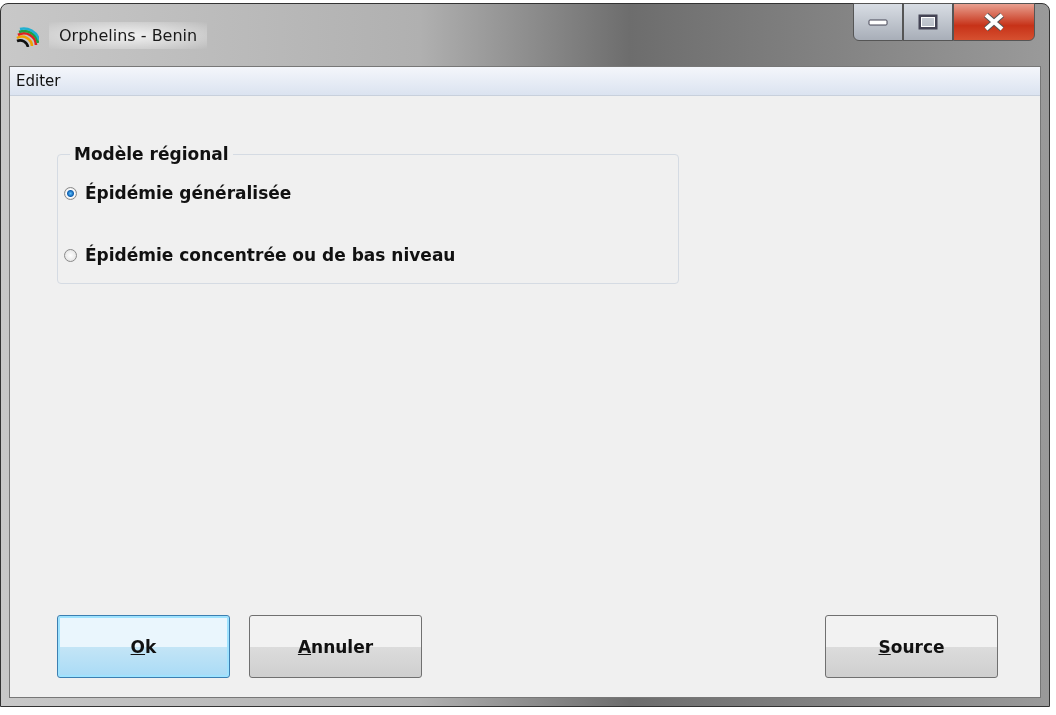 The width and height of the screenshot is (1056, 715). What do you see at coordinates (911, 646) in the screenshot?
I see `dialog-button: Source` at bounding box center [911, 646].